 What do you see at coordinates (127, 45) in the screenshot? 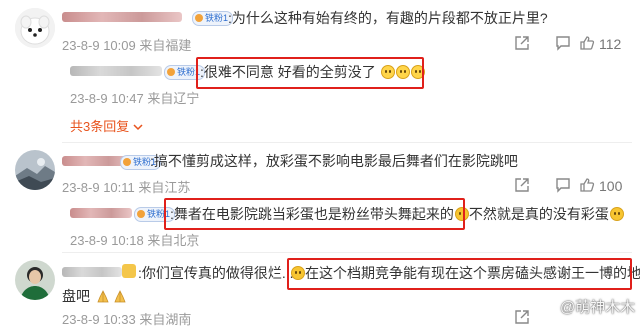
I see `comment-meta: 23-8-9 10:09 来自福建` at bounding box center [127, 45].